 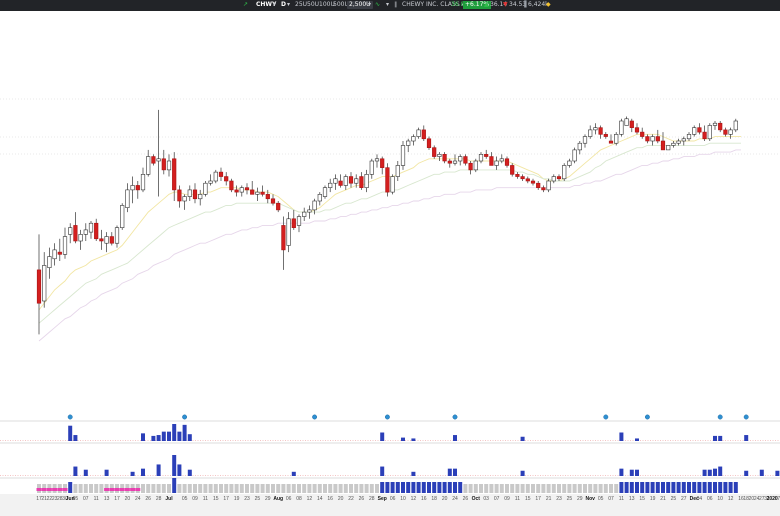 I want to click on star-icon: ◆, so click(x=548, y=5).